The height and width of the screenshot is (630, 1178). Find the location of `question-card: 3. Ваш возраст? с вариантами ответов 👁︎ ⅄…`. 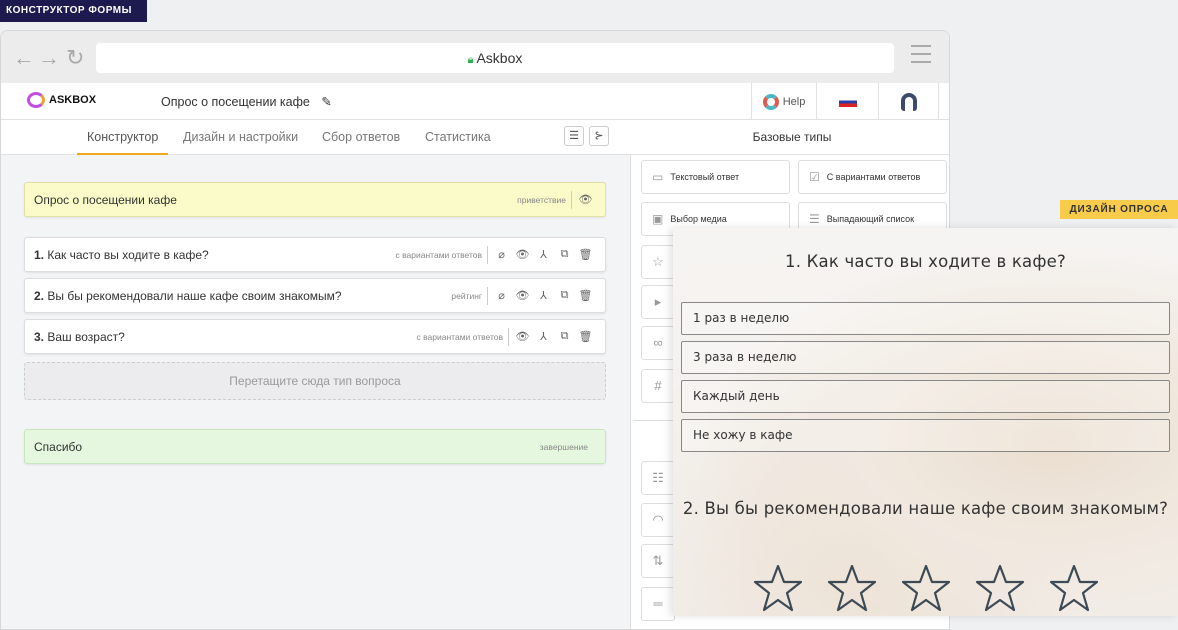

question-card: 3. Ваш возраст? с вариантами ответов 👁︎ ⅄… is located at coordinates (315, 336).